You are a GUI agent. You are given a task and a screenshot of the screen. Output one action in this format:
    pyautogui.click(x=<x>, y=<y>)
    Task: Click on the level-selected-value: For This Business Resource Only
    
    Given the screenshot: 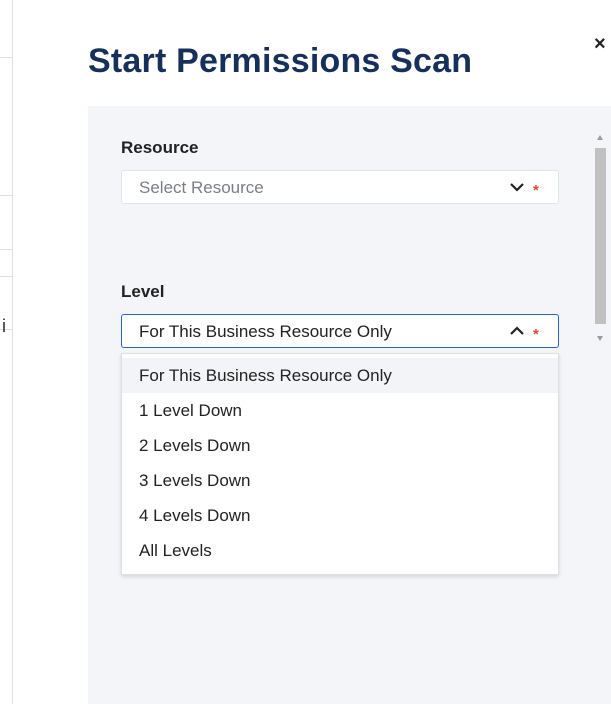 What is the action you would take?
    pyautogui.click(x=265, y=331)
    